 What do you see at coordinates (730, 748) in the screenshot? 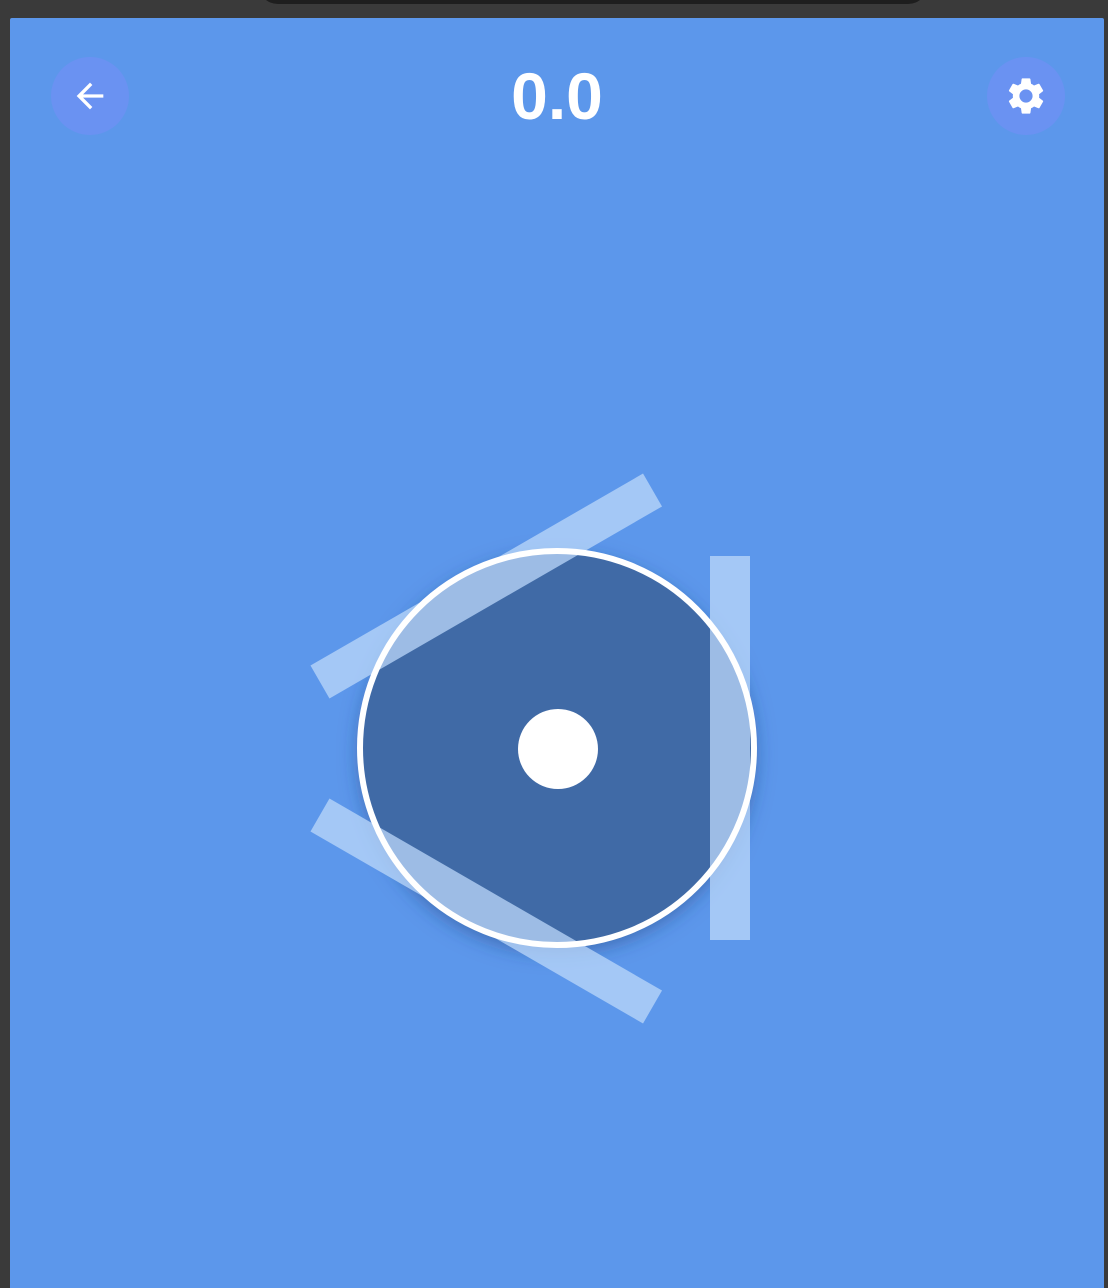
I see `paddle-right` at bounding box center [730, 748].